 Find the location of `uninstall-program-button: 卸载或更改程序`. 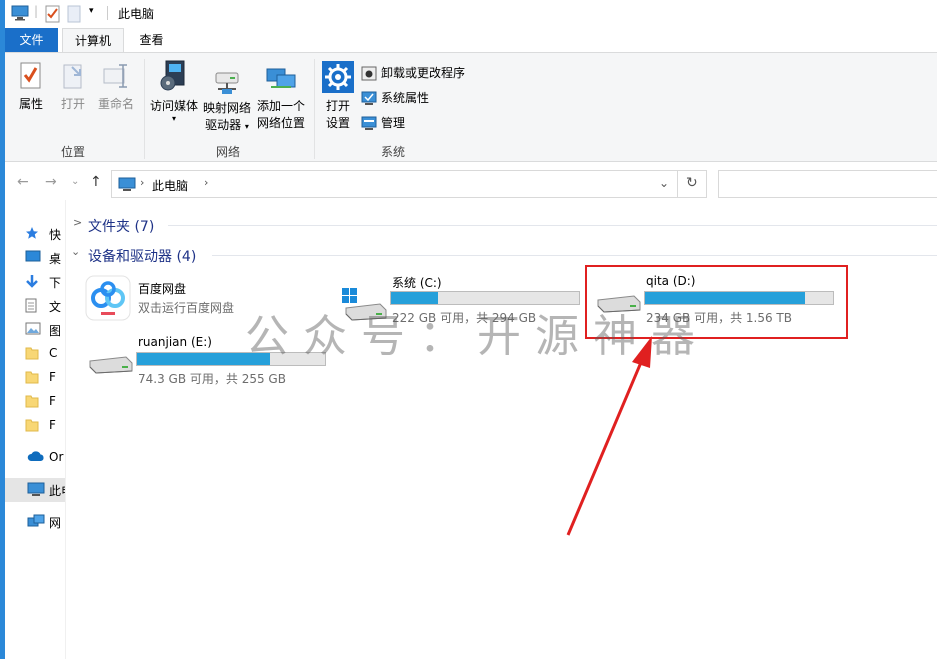

uninstall-program-button: 卸载或更改程序 is located at coordinates (413, 73).